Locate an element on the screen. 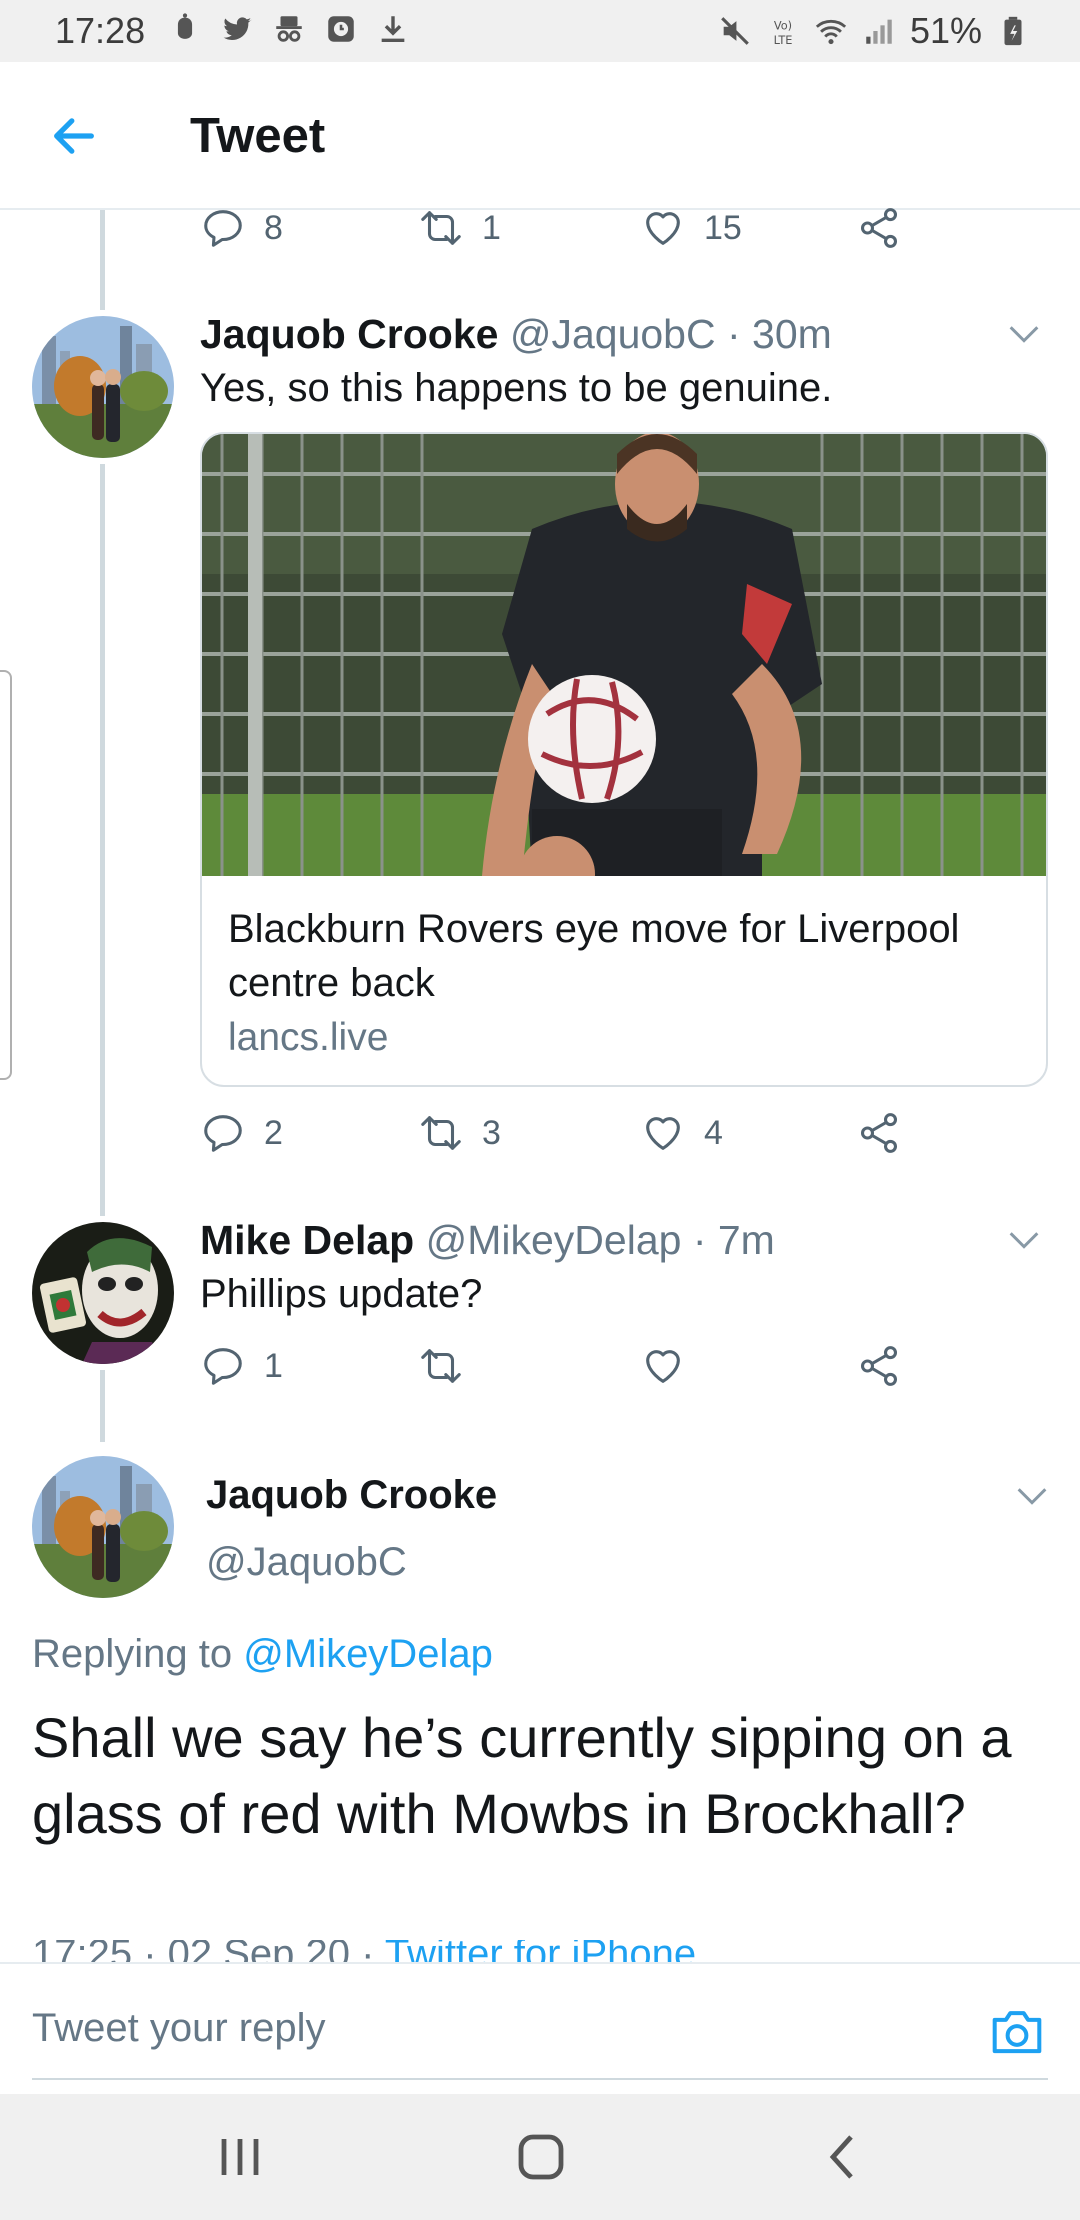  twitter-bird-icon is located at coordinates (237, 29).